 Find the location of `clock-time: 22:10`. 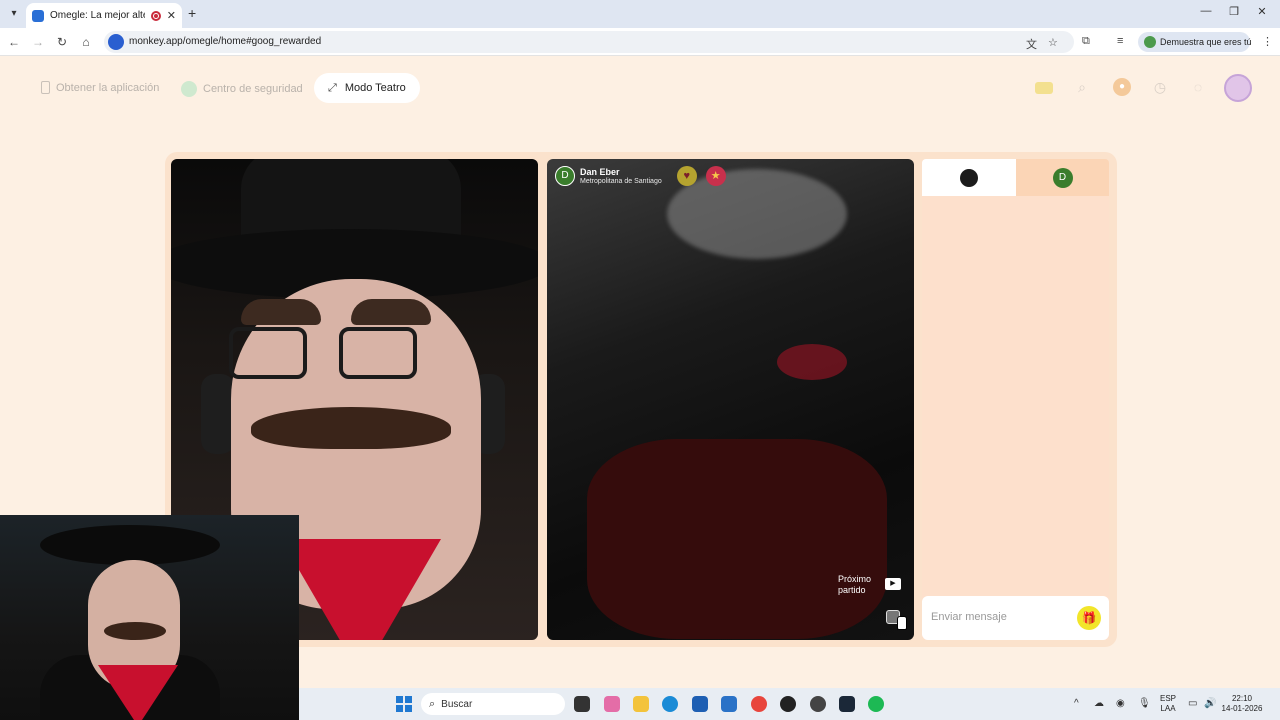

clock-time: 22:10 is located at coordinates (1242, 698).